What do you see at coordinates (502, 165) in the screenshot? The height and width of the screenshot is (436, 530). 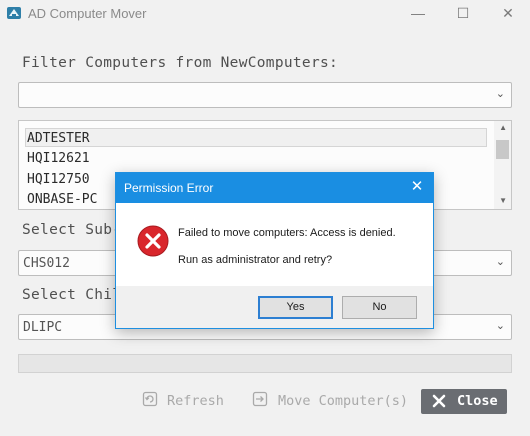 I see `list-scrollbar: ▲ ▼` at bounding box center [502, 165].